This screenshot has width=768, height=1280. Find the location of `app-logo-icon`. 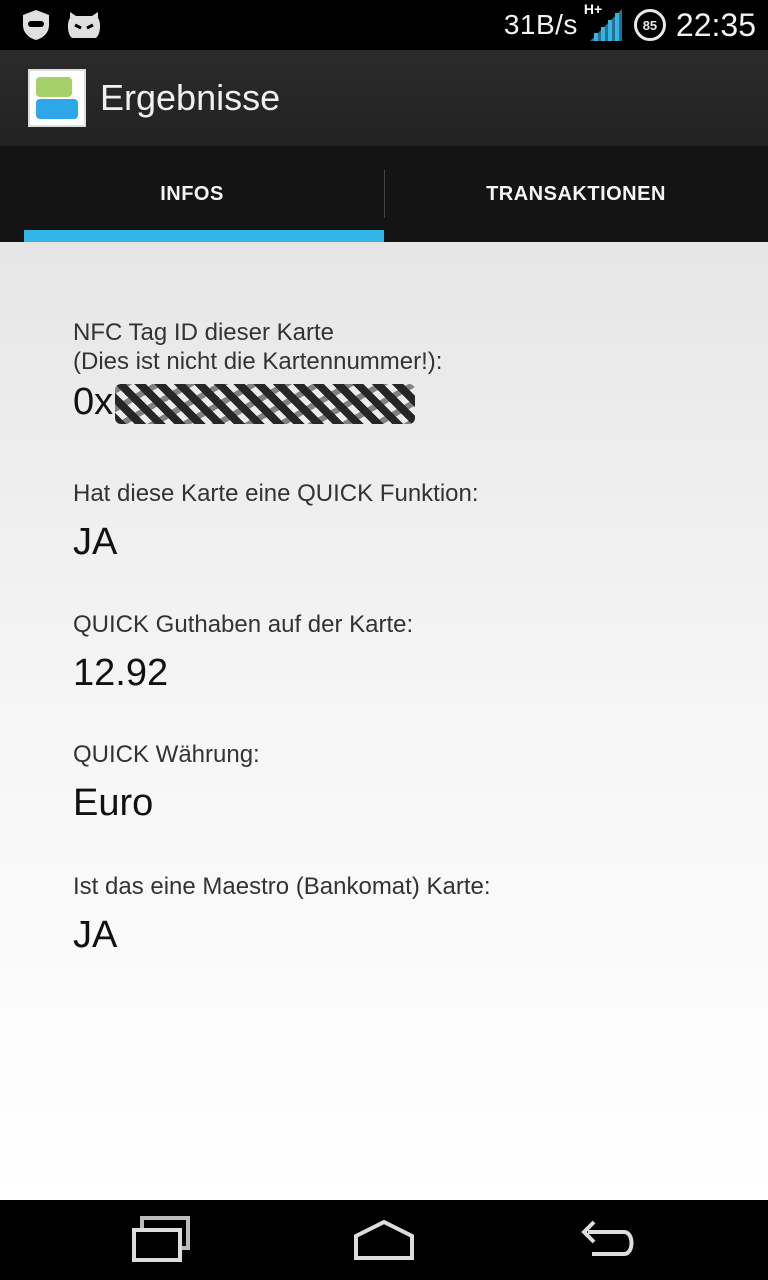

app-logo-icon is located at coordinates (57, 98).